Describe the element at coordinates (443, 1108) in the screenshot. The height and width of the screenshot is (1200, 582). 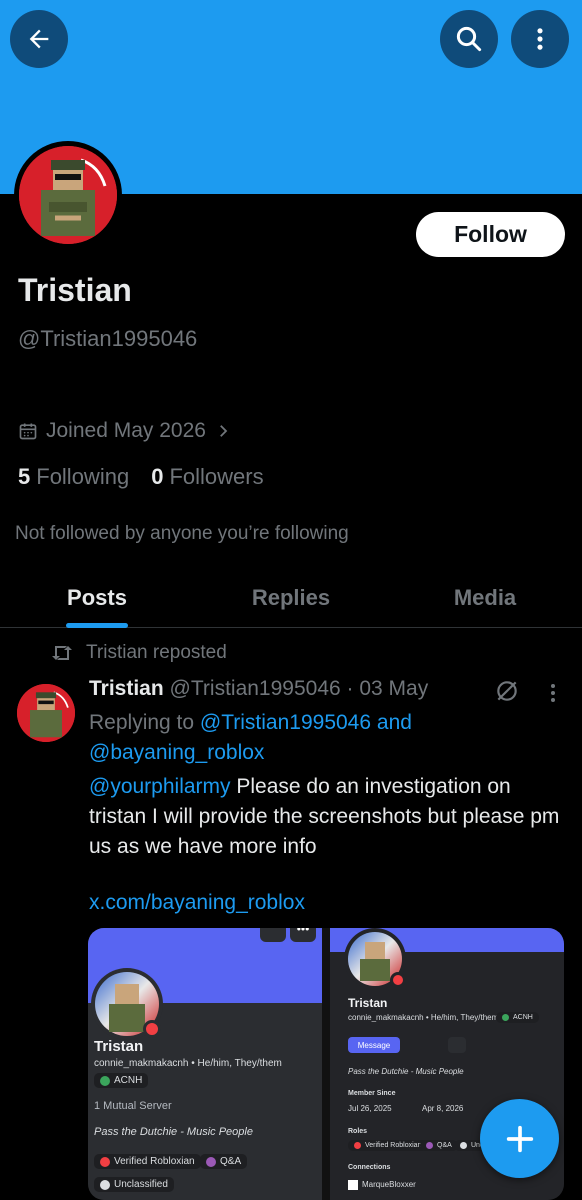
I see `discord-member-since-server: Apr 8, 2026` at that location.